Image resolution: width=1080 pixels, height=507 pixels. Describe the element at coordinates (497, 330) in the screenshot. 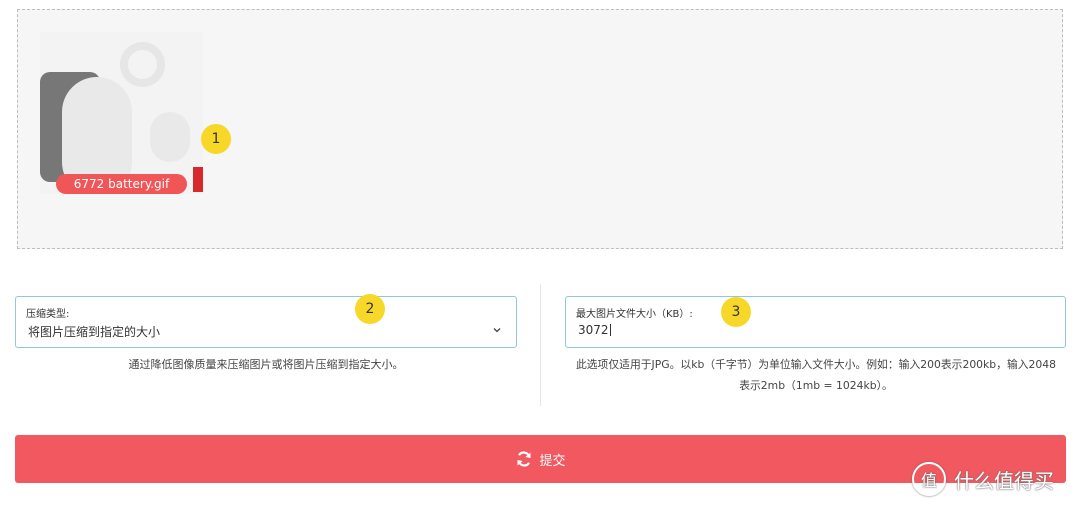

I see `chevron-down-icon` at that location.